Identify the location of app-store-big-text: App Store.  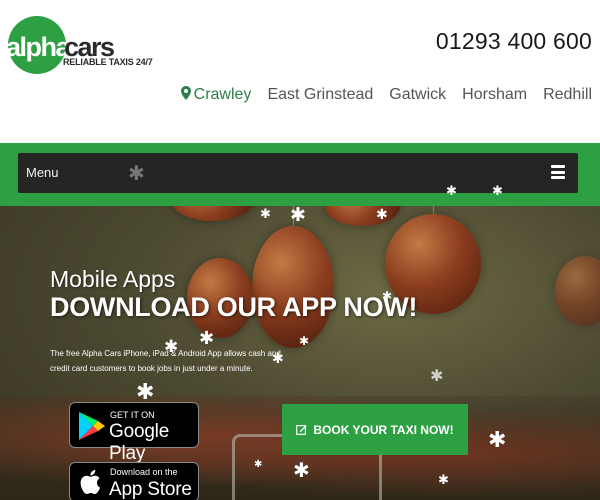
(150, 489).